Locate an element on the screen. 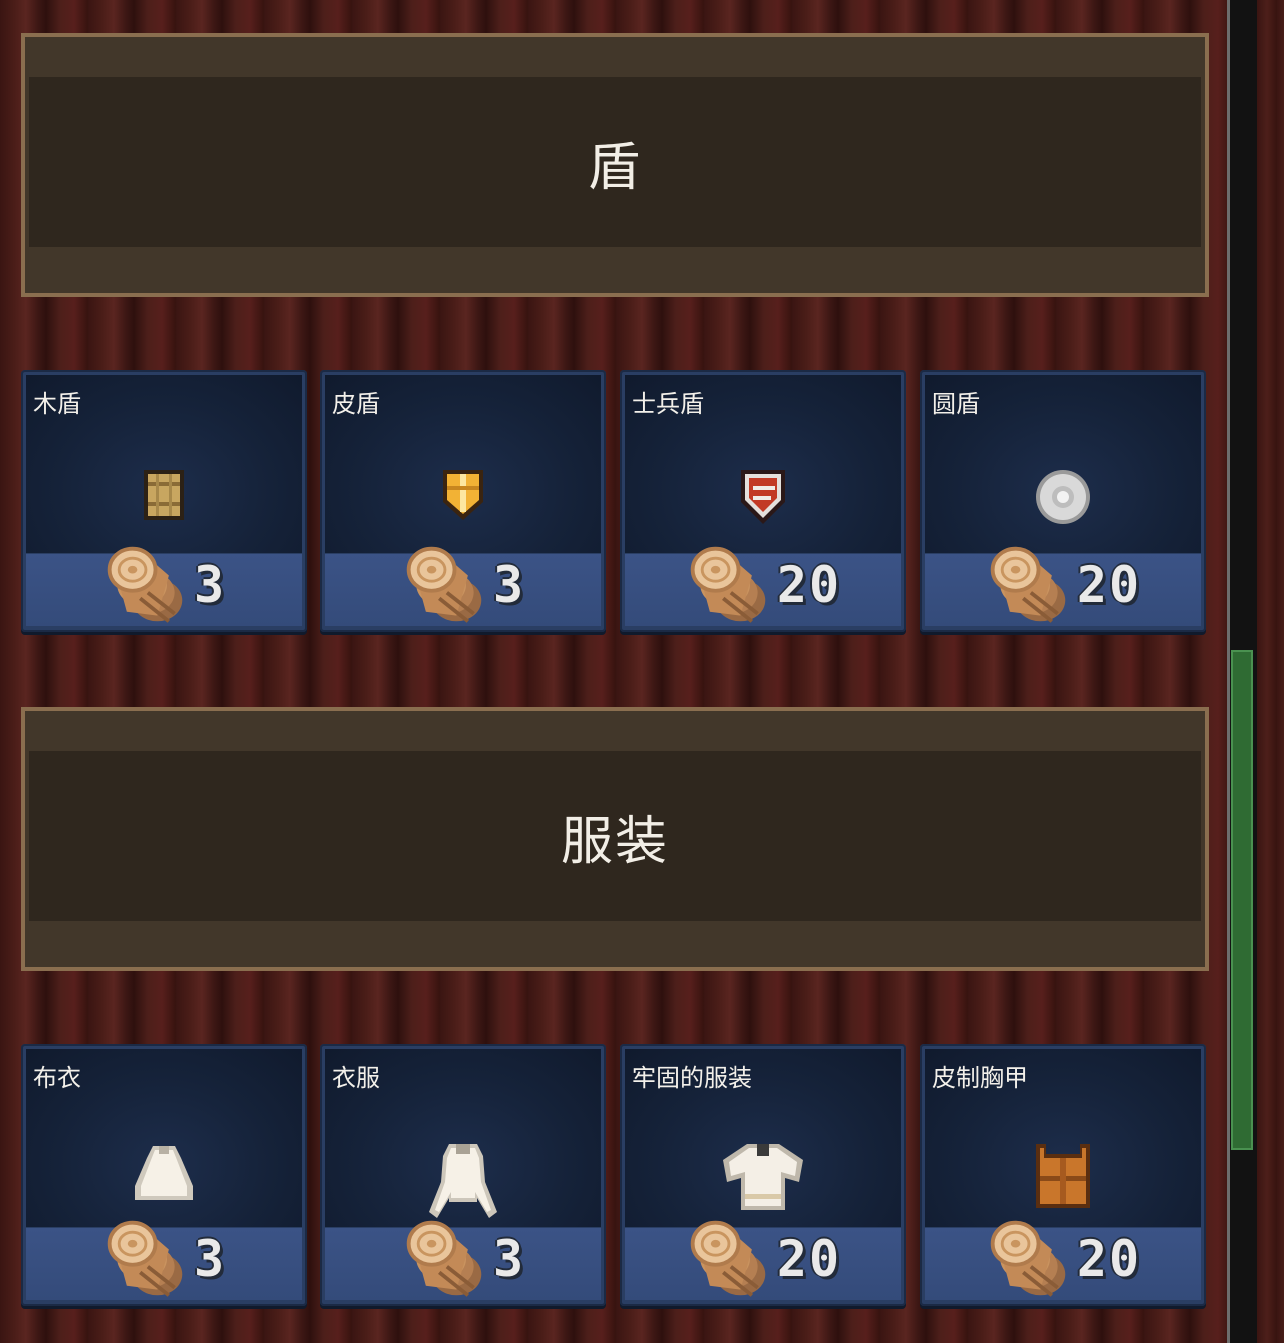 Image resolution: width=1284 pixels, height=1343 pixels. item-name: 木盾 is located at coordinates (57, 404).